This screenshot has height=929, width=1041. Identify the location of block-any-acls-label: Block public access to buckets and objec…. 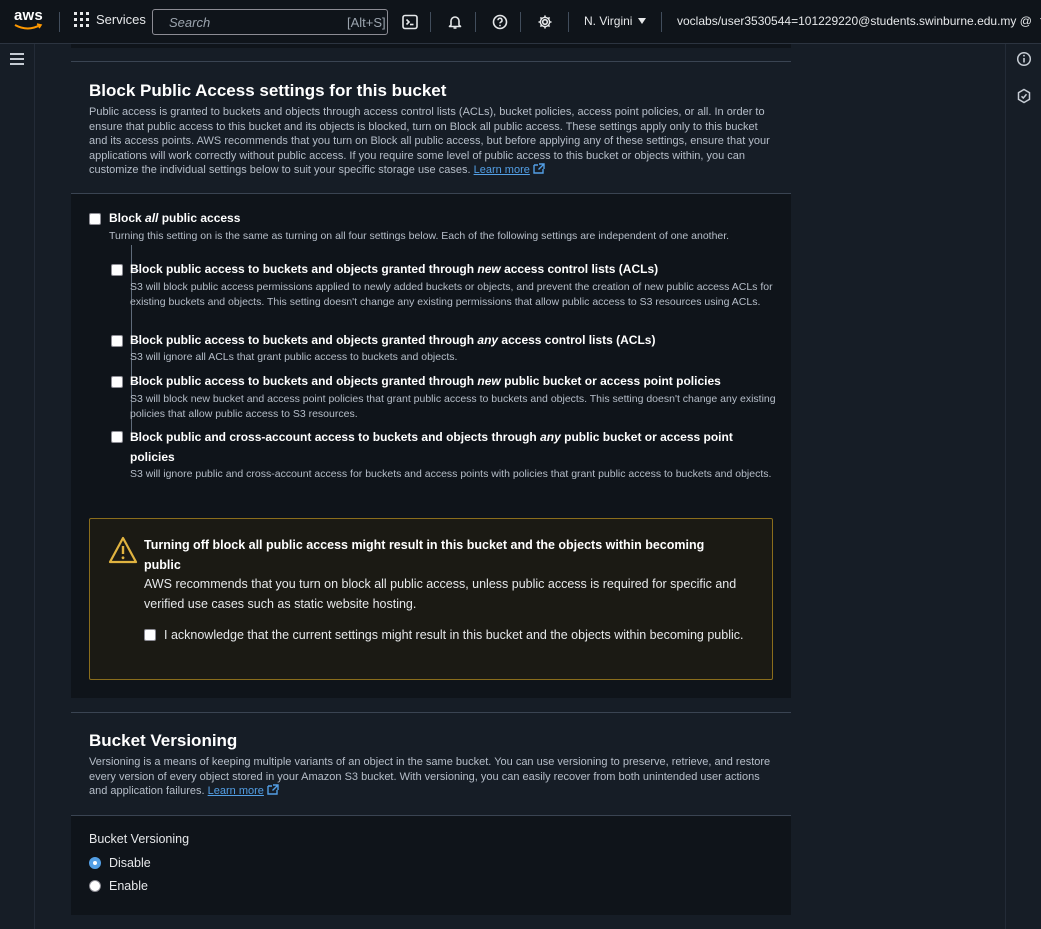
(455, 340).